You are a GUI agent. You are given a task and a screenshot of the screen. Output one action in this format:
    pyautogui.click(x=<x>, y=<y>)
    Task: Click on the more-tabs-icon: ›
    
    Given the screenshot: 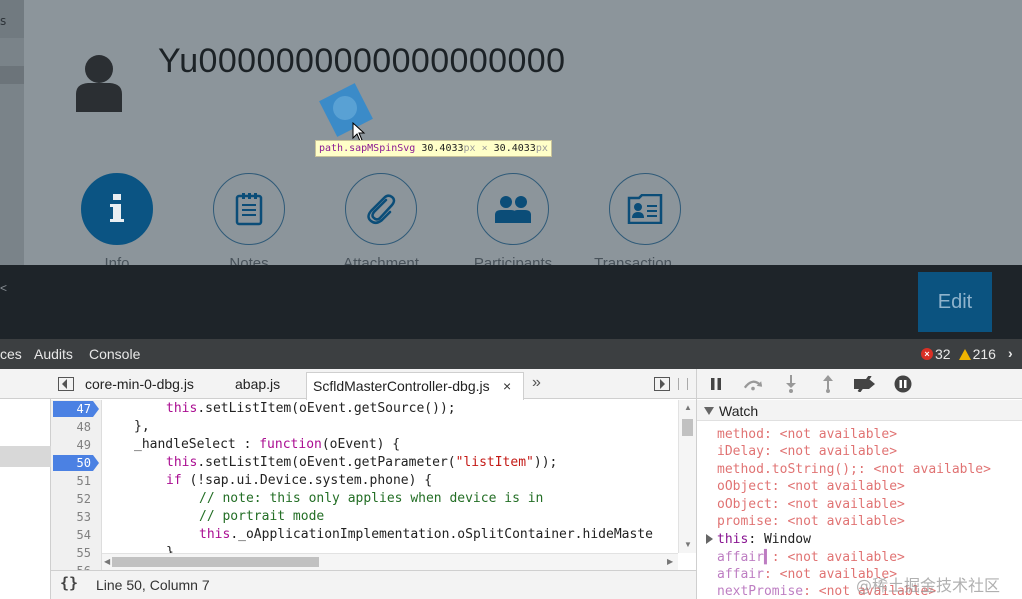 What is the action you would take?
    pyautogui.click(x=1010, y=353)
    